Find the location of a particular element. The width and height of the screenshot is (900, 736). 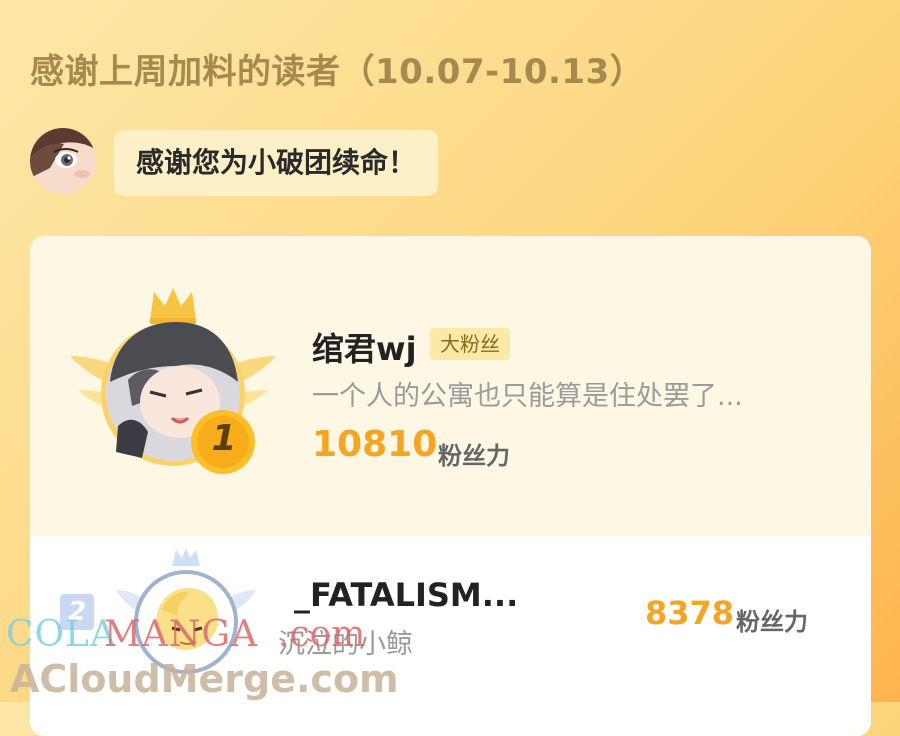

rank-2-crown-icon is located at coordinates (186, 557).